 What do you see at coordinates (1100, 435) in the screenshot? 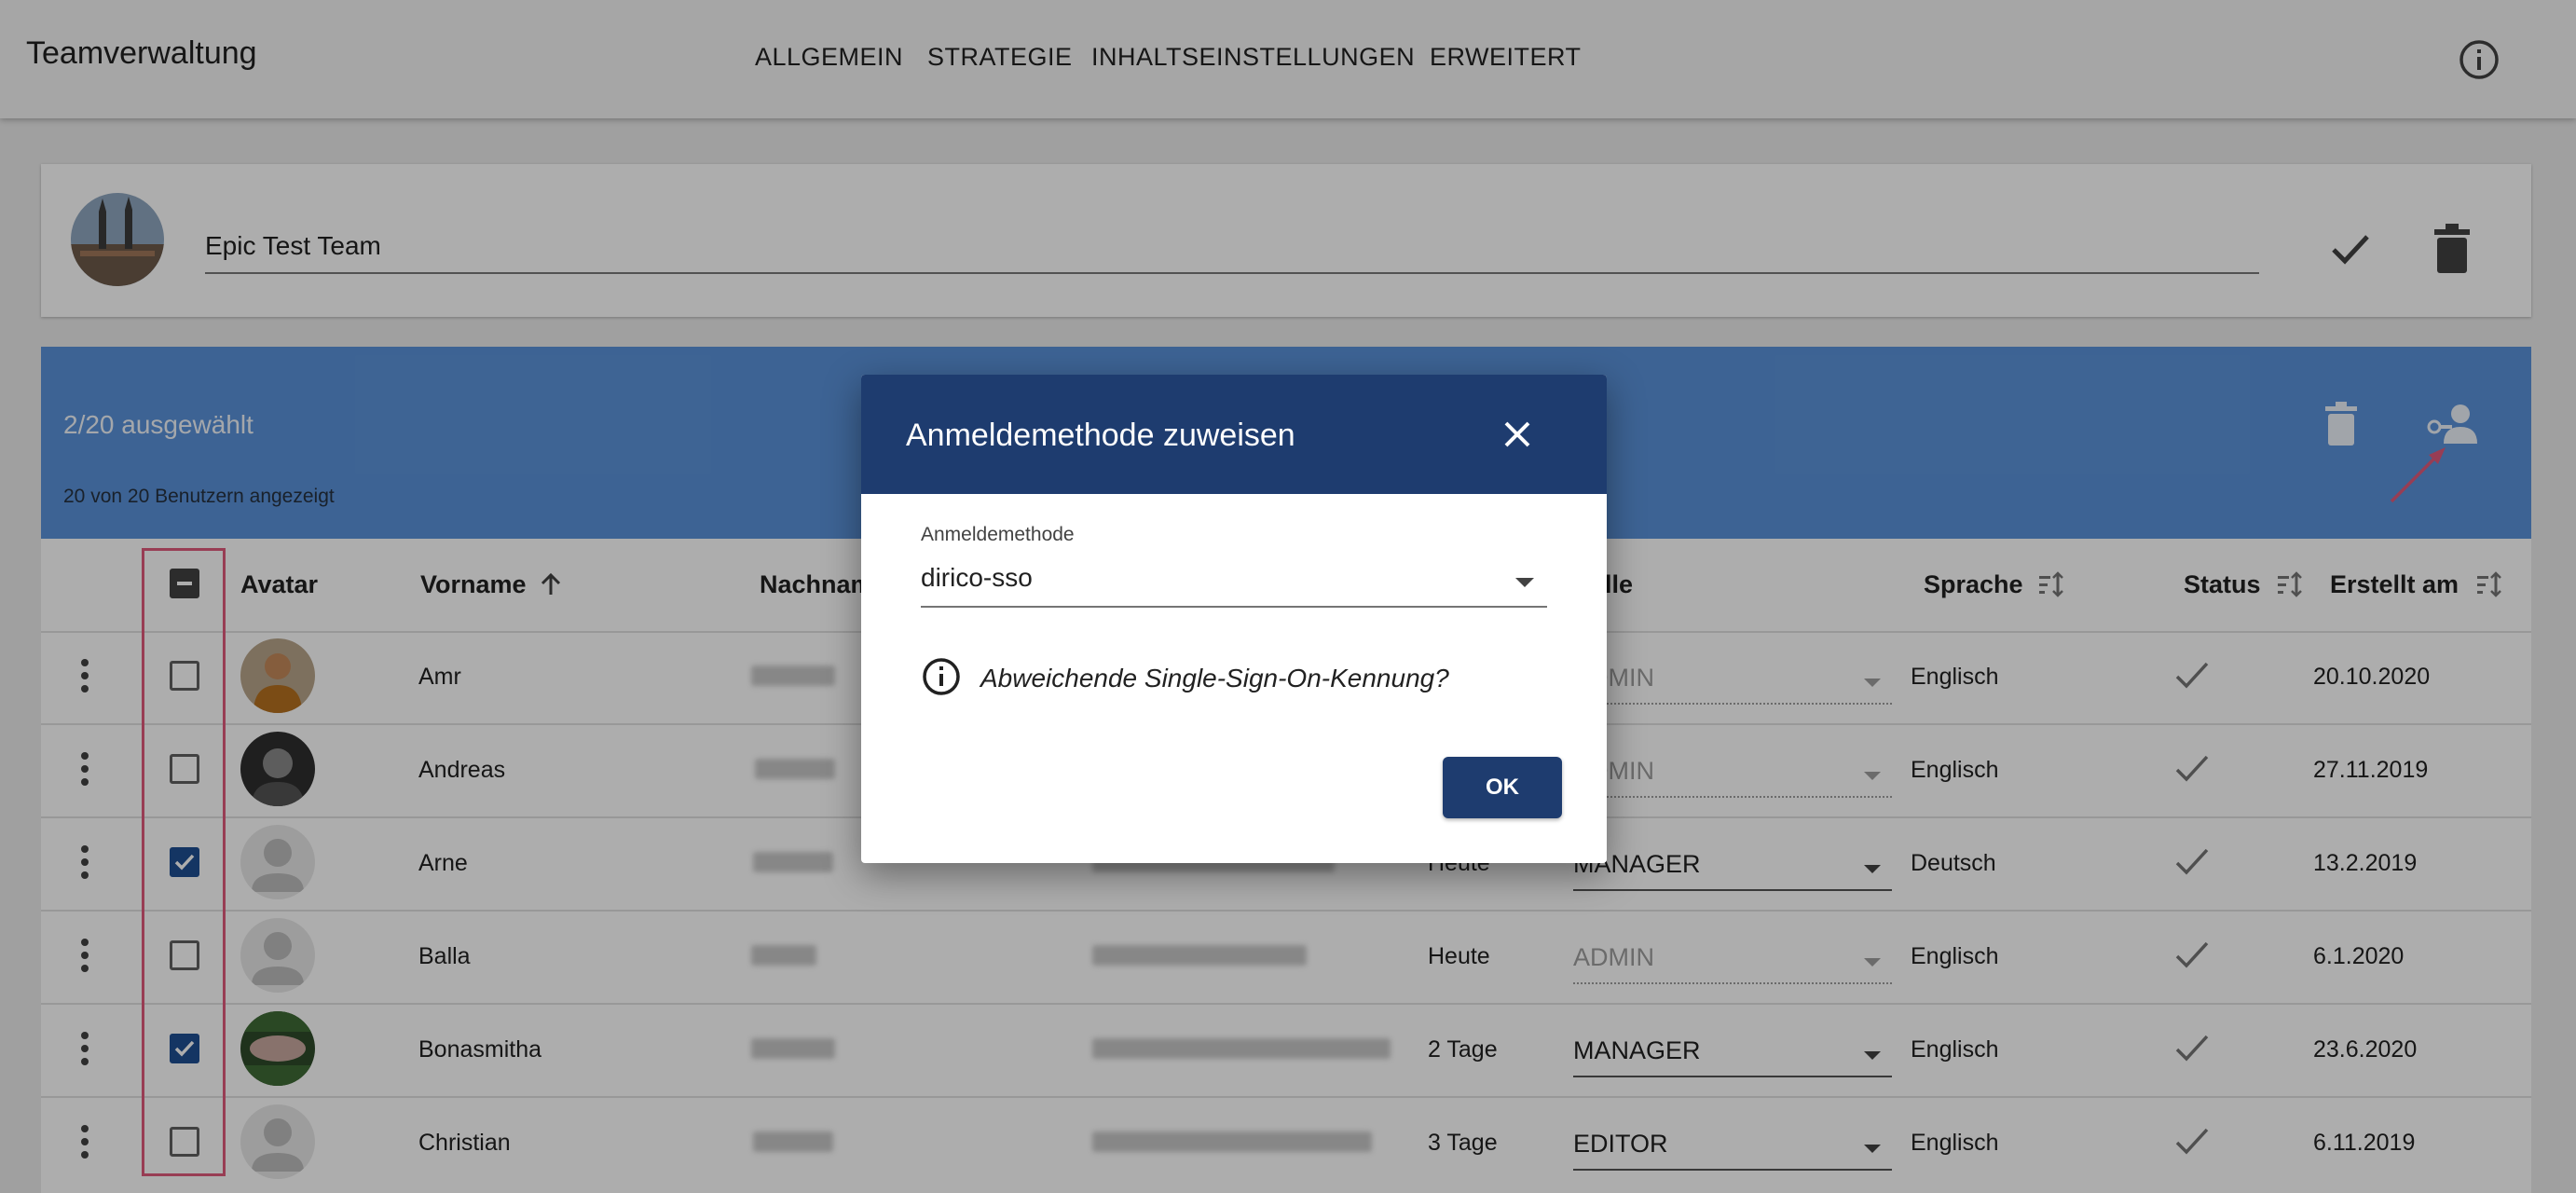
I see `dialog-title: Anmeldemethode zuweisen` at bounding box center [1100, 435].